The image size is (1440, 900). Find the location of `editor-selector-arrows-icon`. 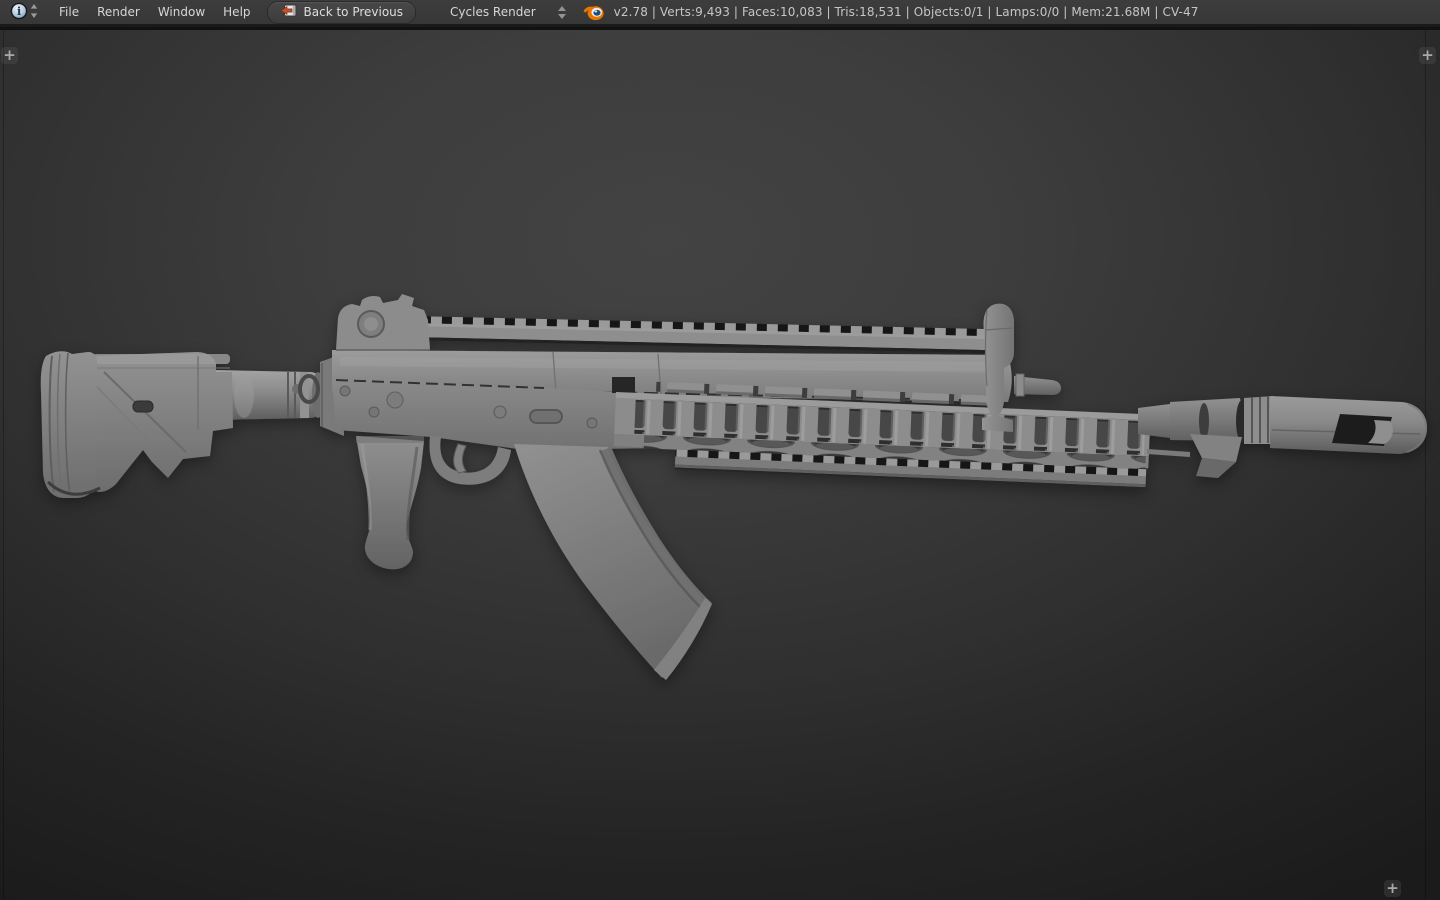

editor-selector-arrows-icon is located at coordinates (34, 12).